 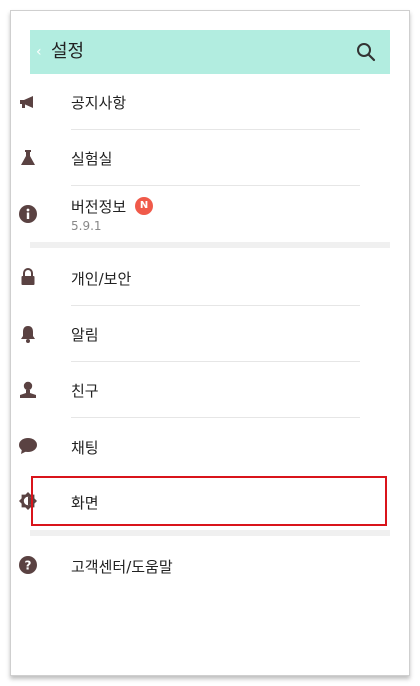 I want to click on settings-item-label: 실험실, so click(x=92, y=159).